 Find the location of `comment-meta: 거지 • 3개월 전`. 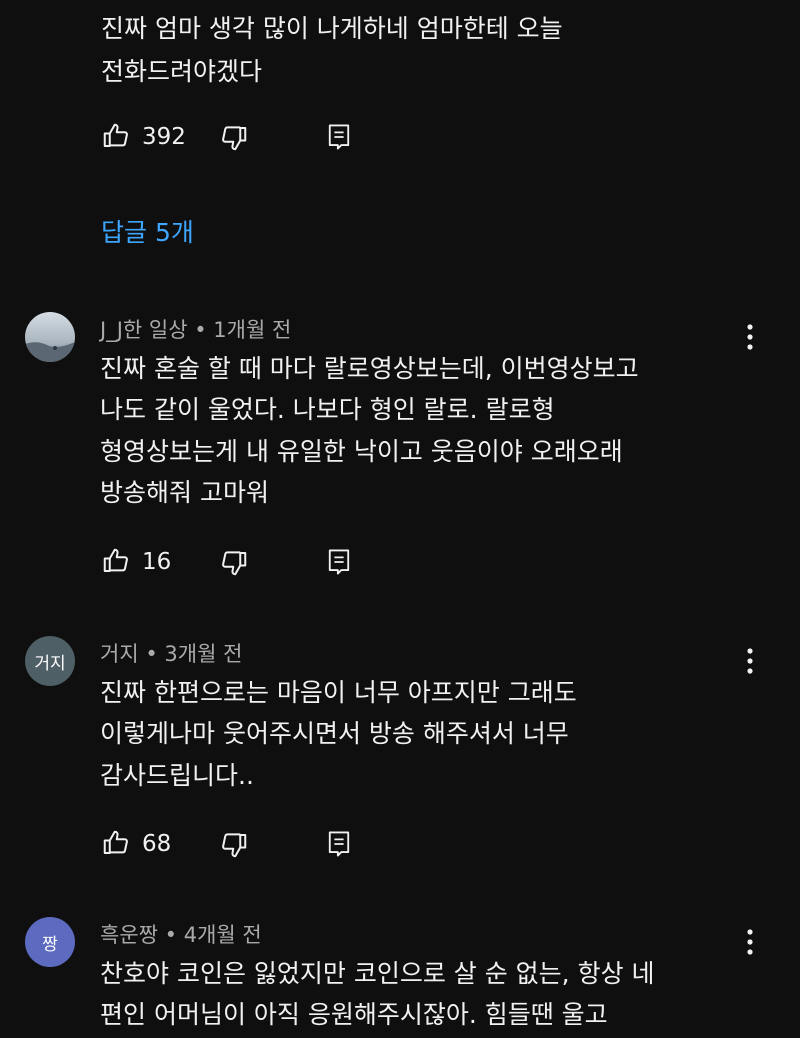

comment-meta: 거지 • 3개월 전 is located at coordinates (171, 653).